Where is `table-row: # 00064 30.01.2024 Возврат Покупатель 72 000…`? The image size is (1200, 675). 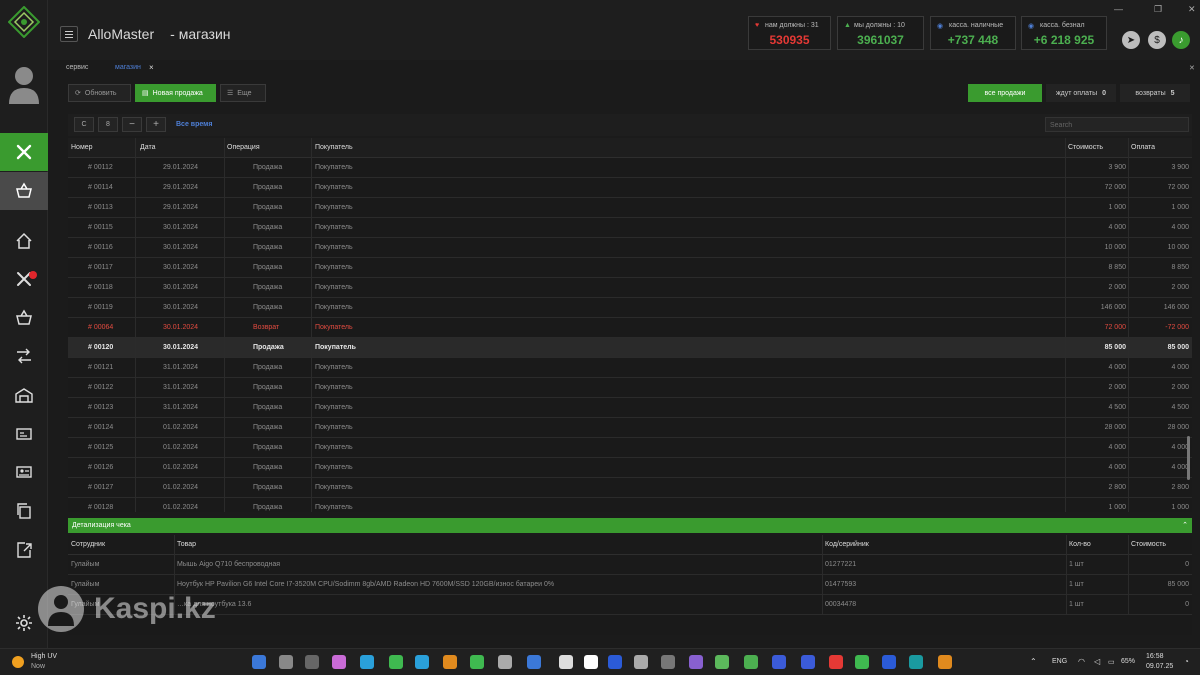
table-row: # 00064 30.01.2024 Возврат Покупатель 72 000… is located at coordinates (630, 328).